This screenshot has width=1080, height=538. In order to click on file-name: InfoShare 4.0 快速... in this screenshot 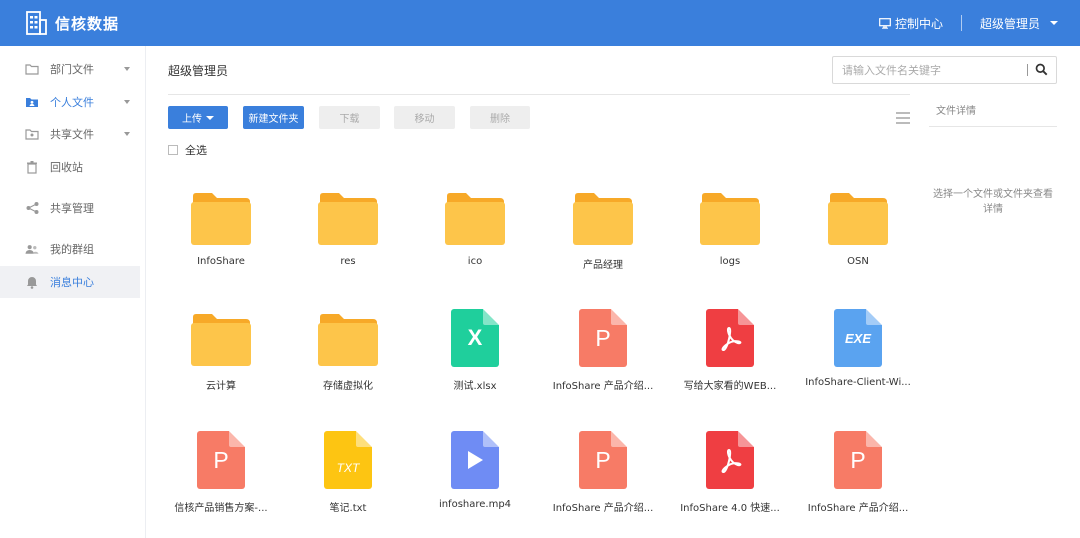, I will do `click(730, 508)`.